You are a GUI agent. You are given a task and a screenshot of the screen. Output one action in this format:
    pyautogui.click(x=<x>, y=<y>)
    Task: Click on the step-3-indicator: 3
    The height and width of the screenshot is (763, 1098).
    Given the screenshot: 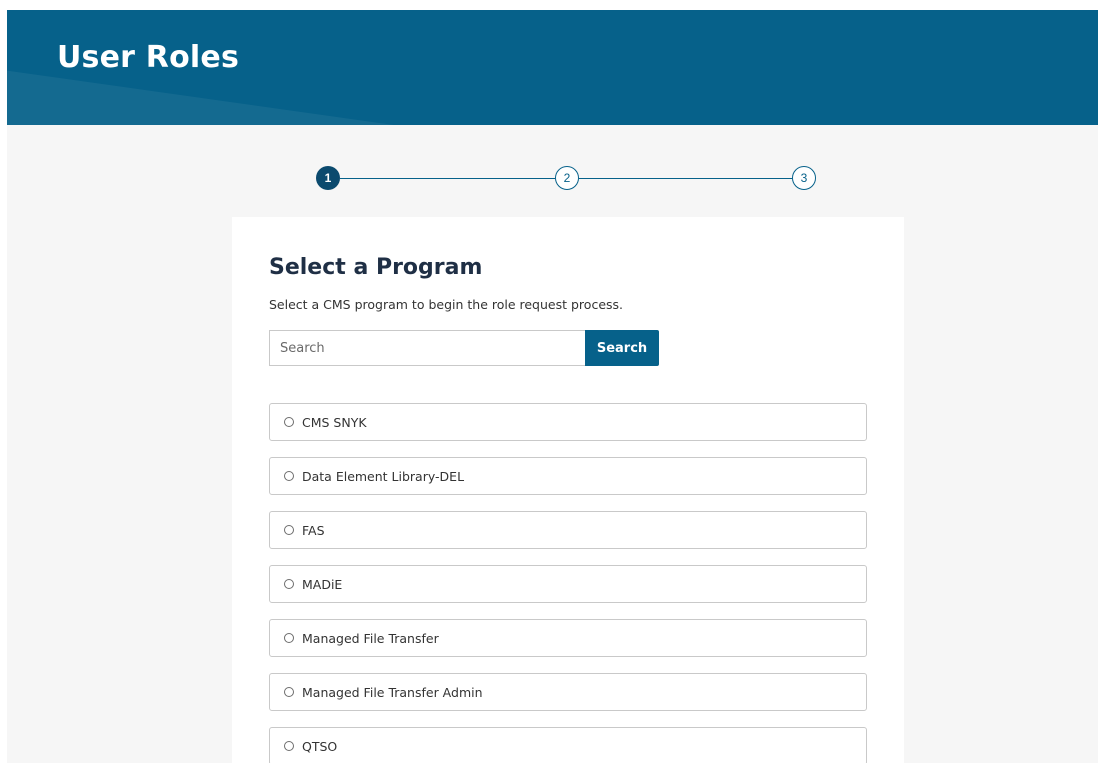 What is the action you would take?
    pyautogui.click(x=804, y=178)
    